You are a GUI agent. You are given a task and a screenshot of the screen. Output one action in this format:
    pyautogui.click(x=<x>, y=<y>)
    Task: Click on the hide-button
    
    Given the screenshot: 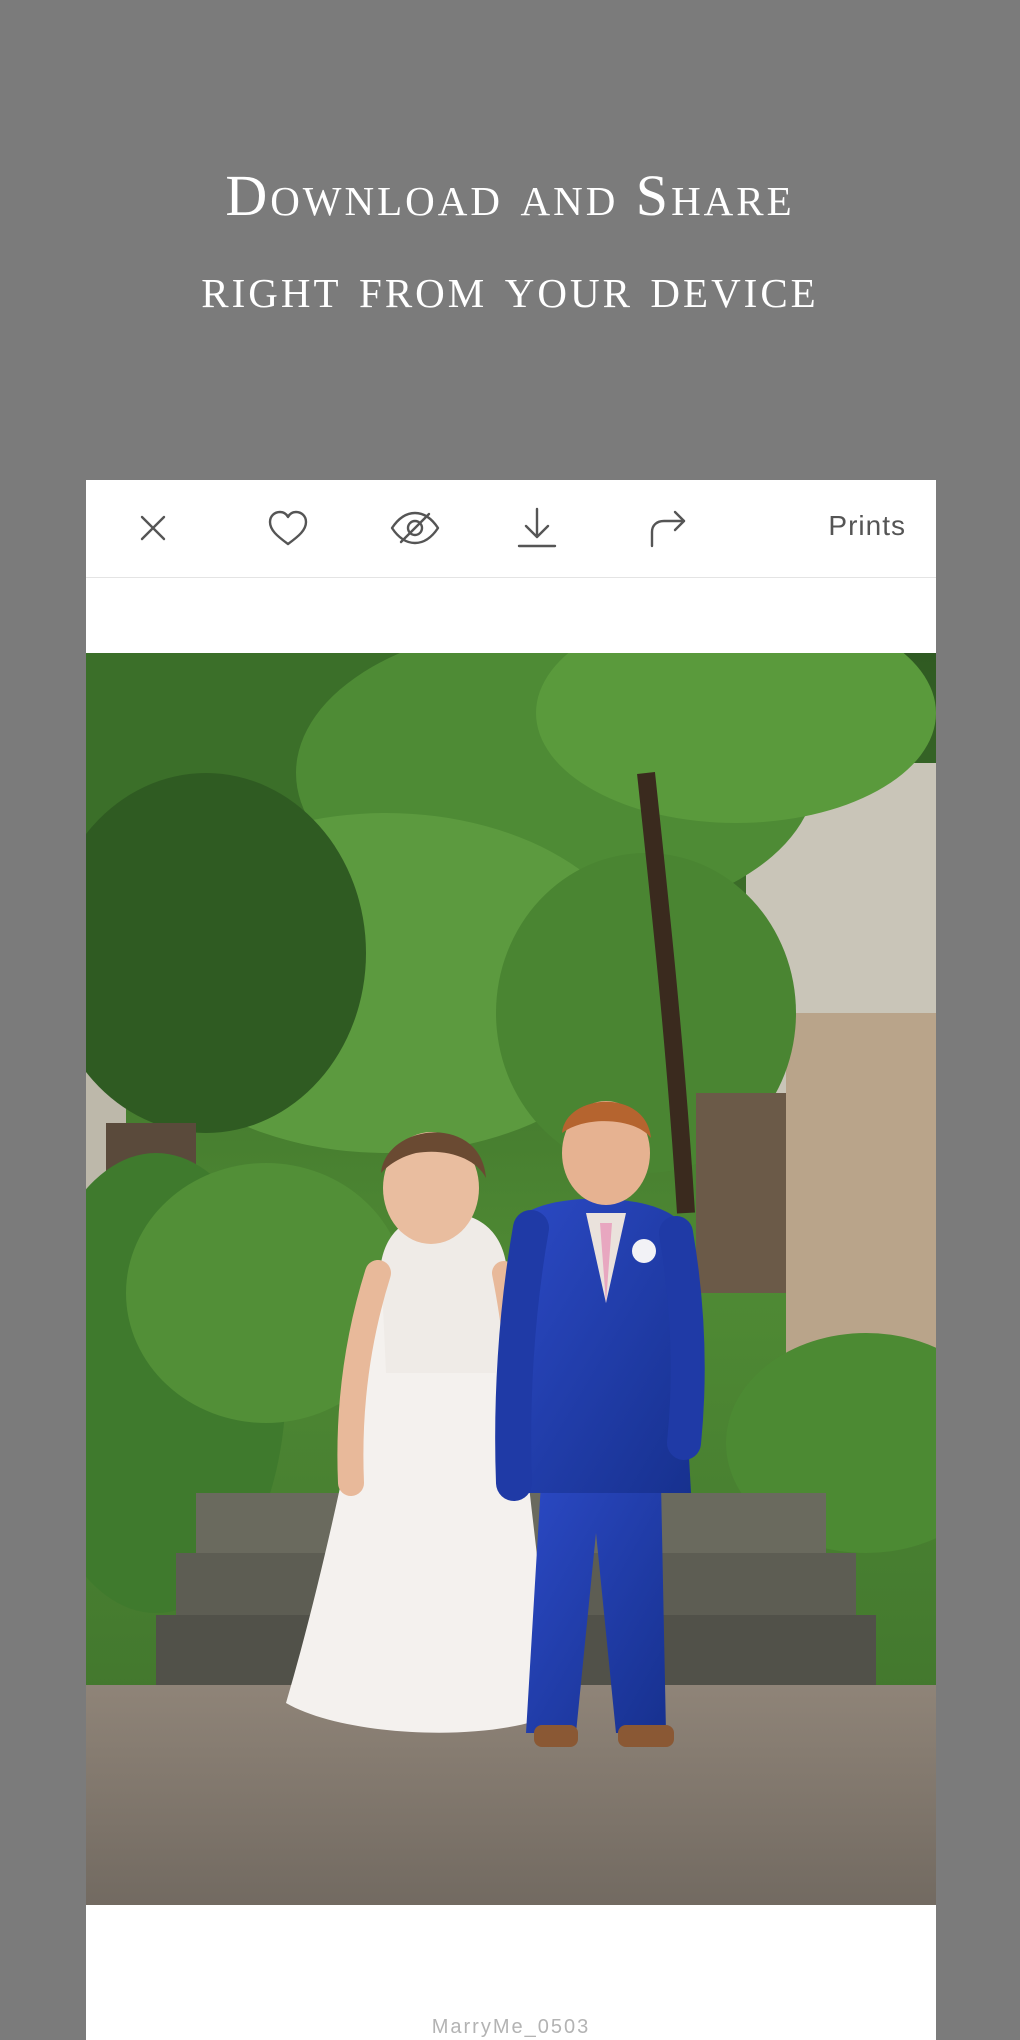 What is the action you would take?
    pyautogui.click(x=415, y=528)
    